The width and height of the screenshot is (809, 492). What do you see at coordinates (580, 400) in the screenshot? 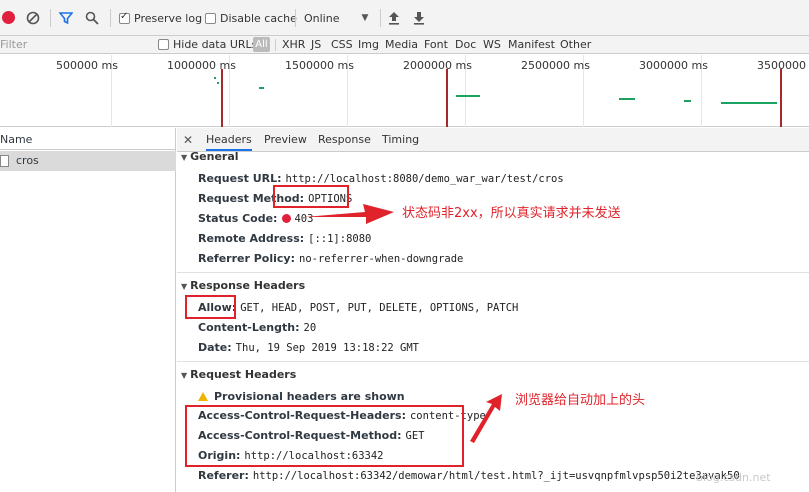
I see `annotation-note-headers: 浏览器给自动加上的头` at bounding box center [580, 400].